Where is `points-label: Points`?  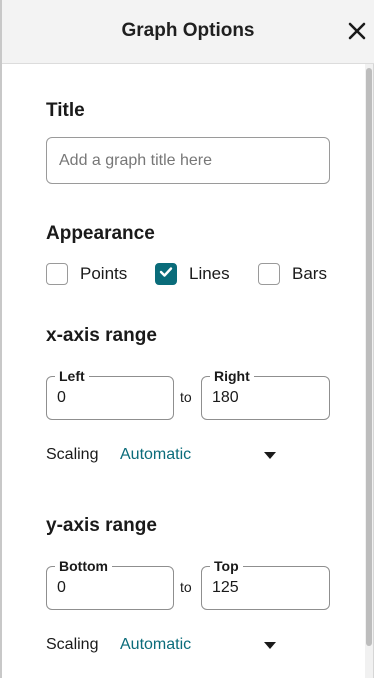 points-label: Points is located at coordinates (104, 273).